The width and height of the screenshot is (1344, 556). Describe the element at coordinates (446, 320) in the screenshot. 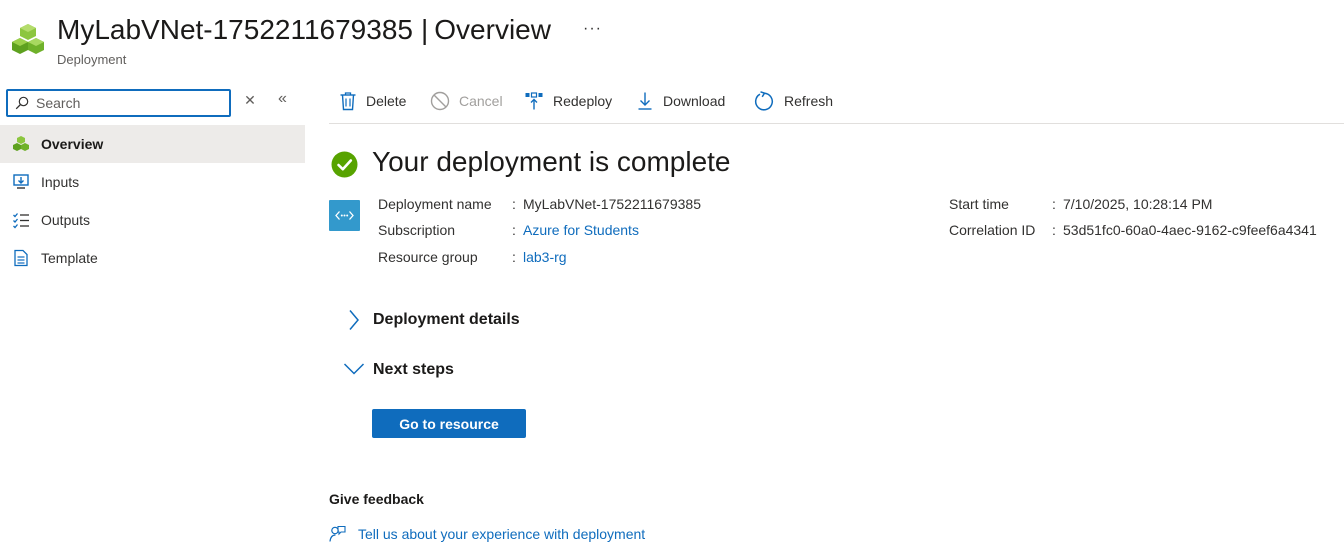

I see `deployment-details-toggle: Deployment details` at that location.